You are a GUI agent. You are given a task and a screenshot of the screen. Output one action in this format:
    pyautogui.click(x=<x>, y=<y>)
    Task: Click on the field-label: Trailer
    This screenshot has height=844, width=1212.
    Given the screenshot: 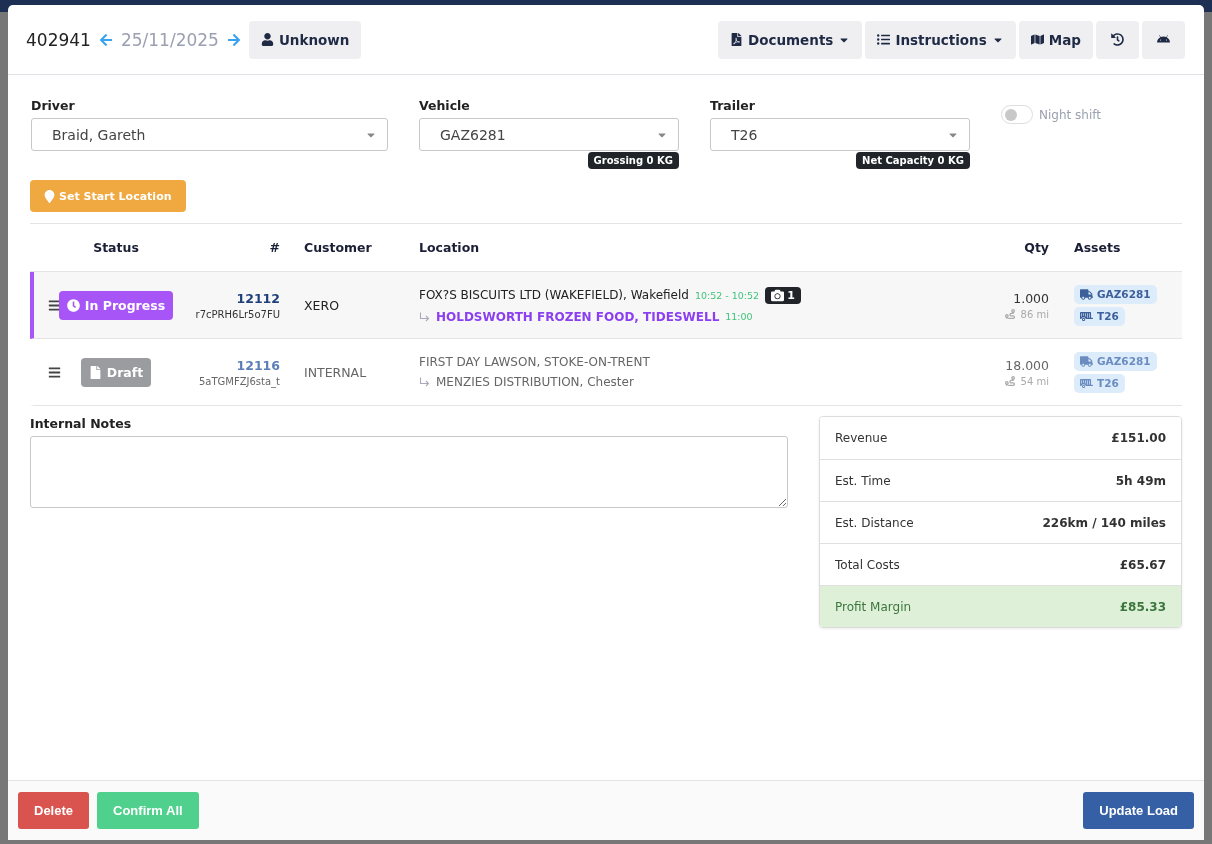 What is the action you would take?
    pyautogui.click(x=733, y=105)
    